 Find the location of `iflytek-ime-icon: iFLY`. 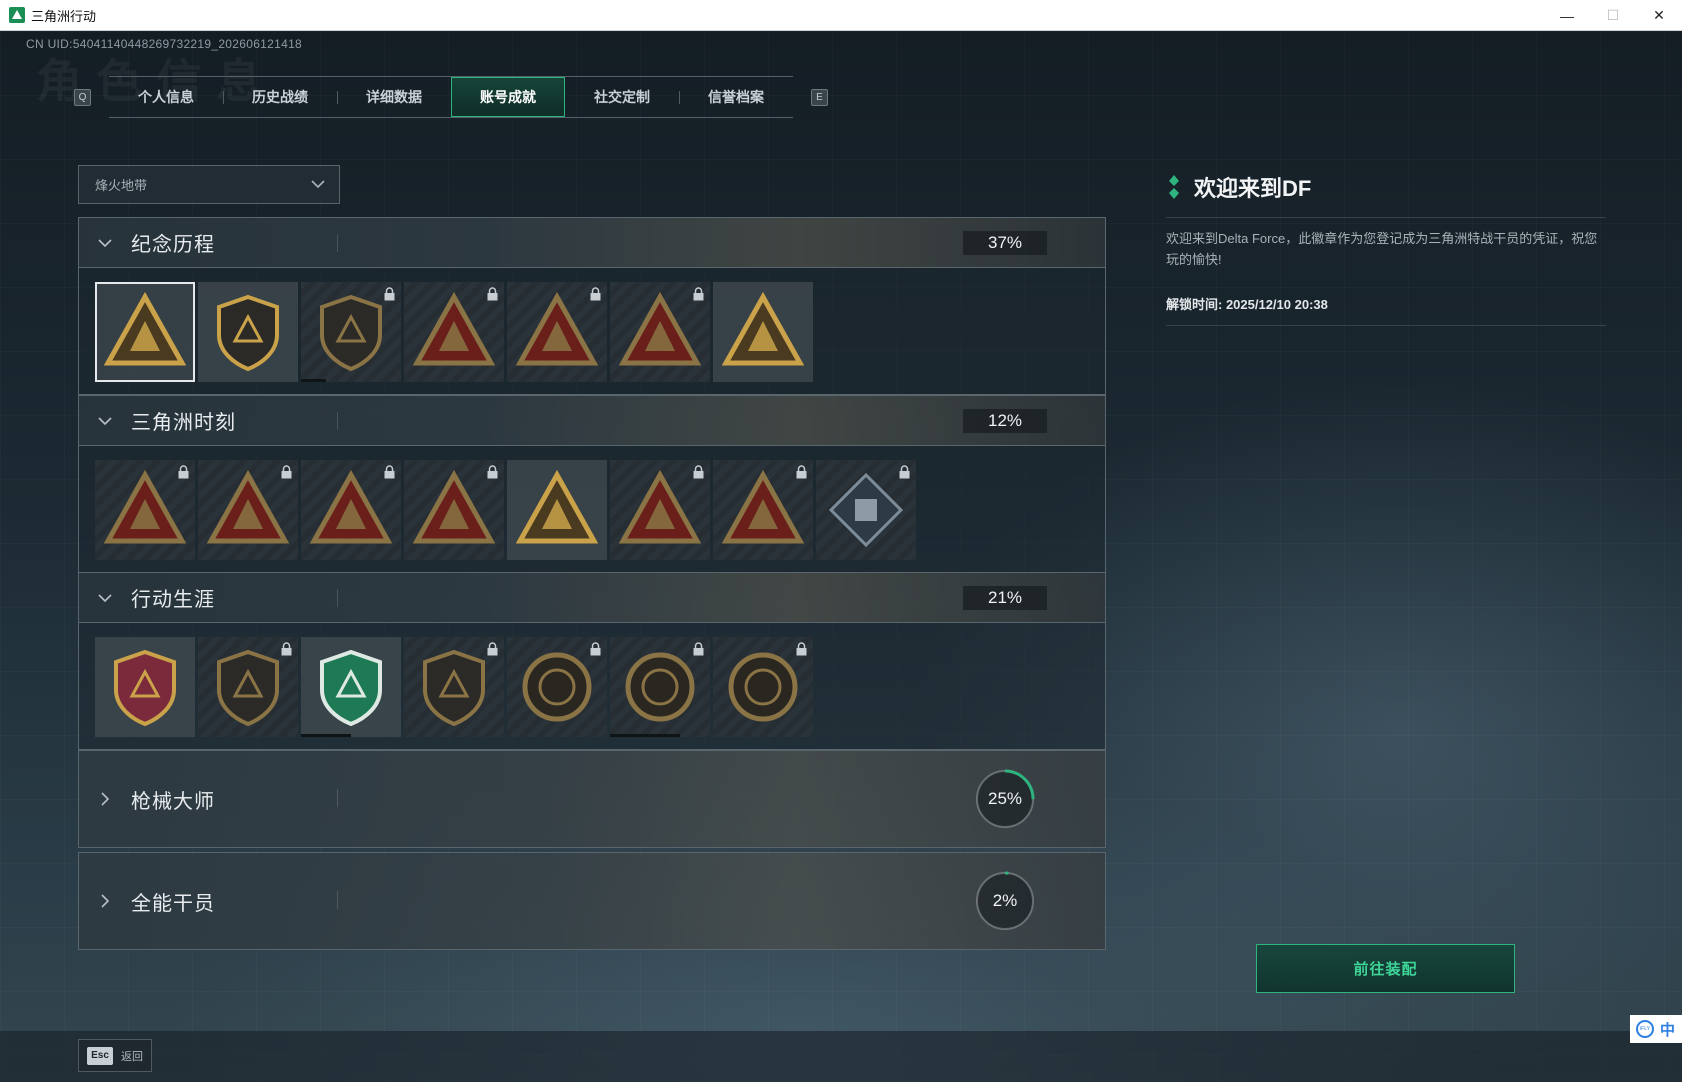

iflytek-ime-icon: iFLY is located at coordinates (1645, 1029).